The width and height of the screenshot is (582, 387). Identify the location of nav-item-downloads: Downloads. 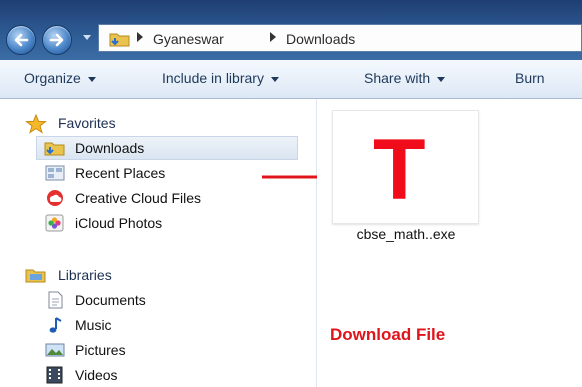
(158, 148).